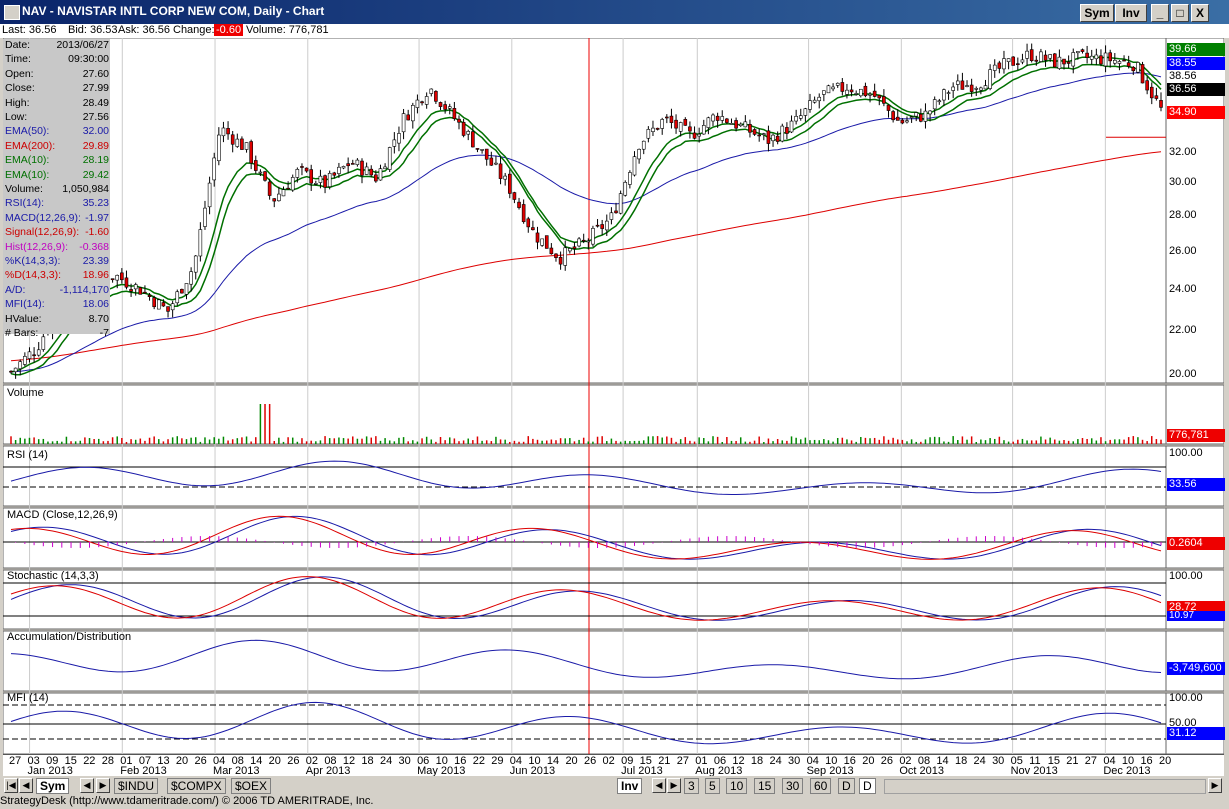 This screenshot has width=1229, height=809. What do you see at coordinates (1196, 76) in the screenshot?
I see `price-tag-ema10b: 38.56` at bounding box center [1196, 76].